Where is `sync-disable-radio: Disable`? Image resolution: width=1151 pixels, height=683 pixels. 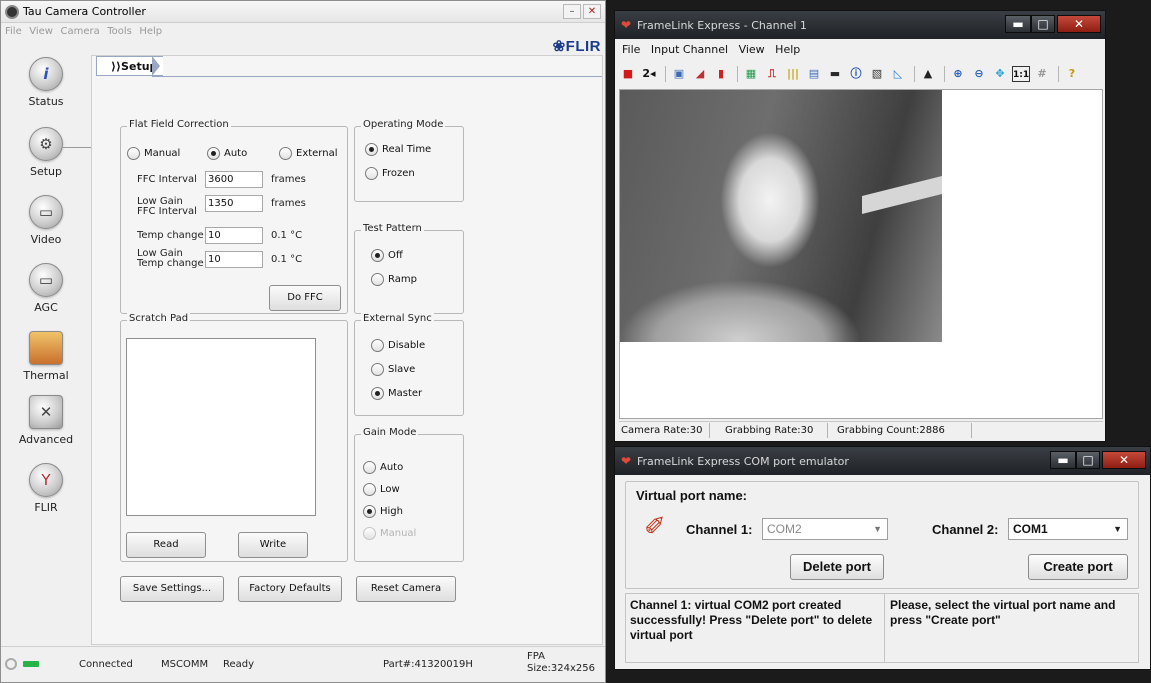 sync-disable-radio: Disable is located at coordinates (398, 345).